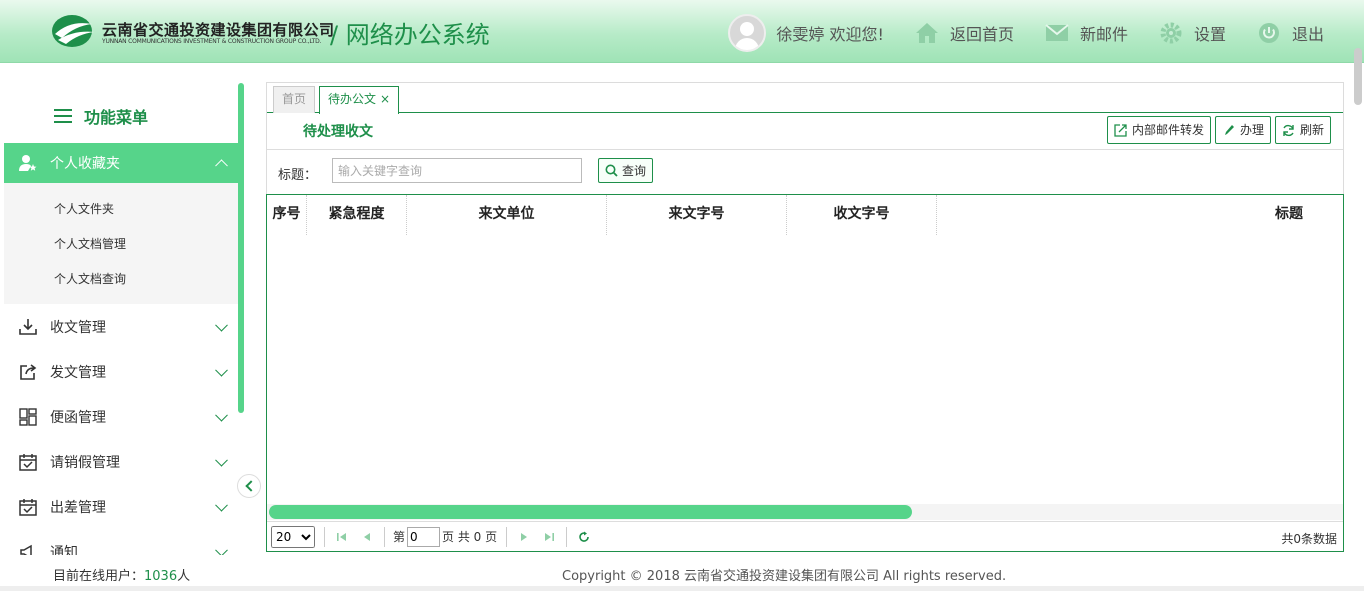 This screenshot has width=1364, height=591. I want to click on forward-mail-button: 内部邮件转发, so click(1158, 130).